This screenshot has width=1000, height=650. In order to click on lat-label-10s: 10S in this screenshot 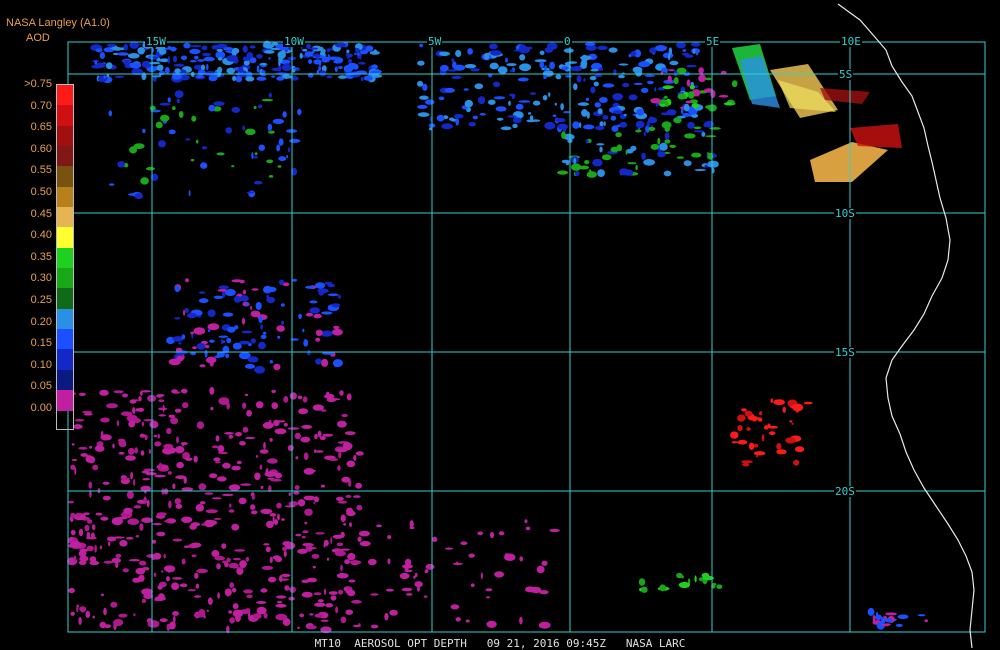, I will do `click(845, 213)`.